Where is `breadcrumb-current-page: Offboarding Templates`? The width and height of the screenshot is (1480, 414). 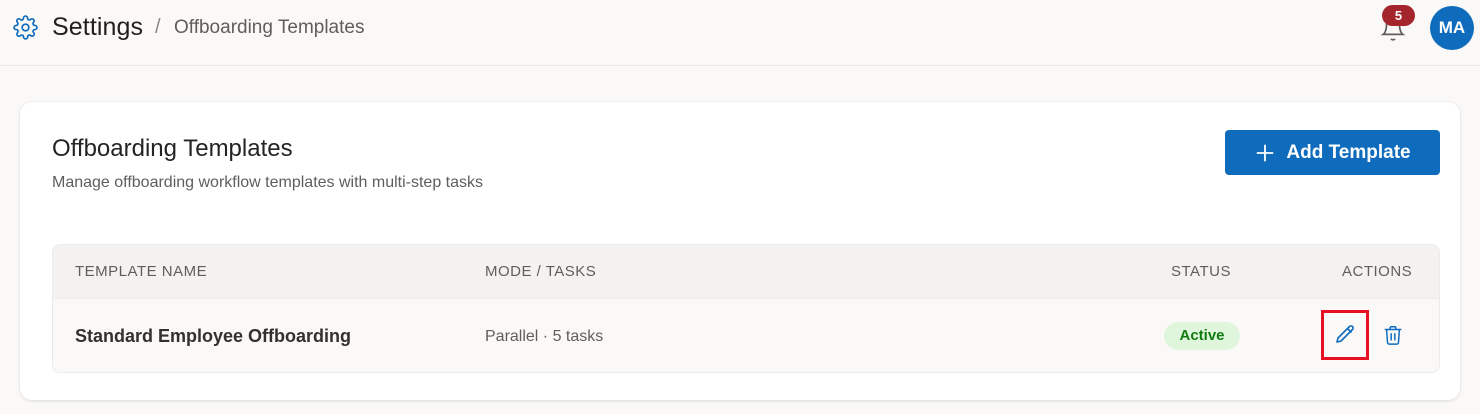
breadcrumb-current-page: Offboarding Templates is located at coordinates (269, 27).